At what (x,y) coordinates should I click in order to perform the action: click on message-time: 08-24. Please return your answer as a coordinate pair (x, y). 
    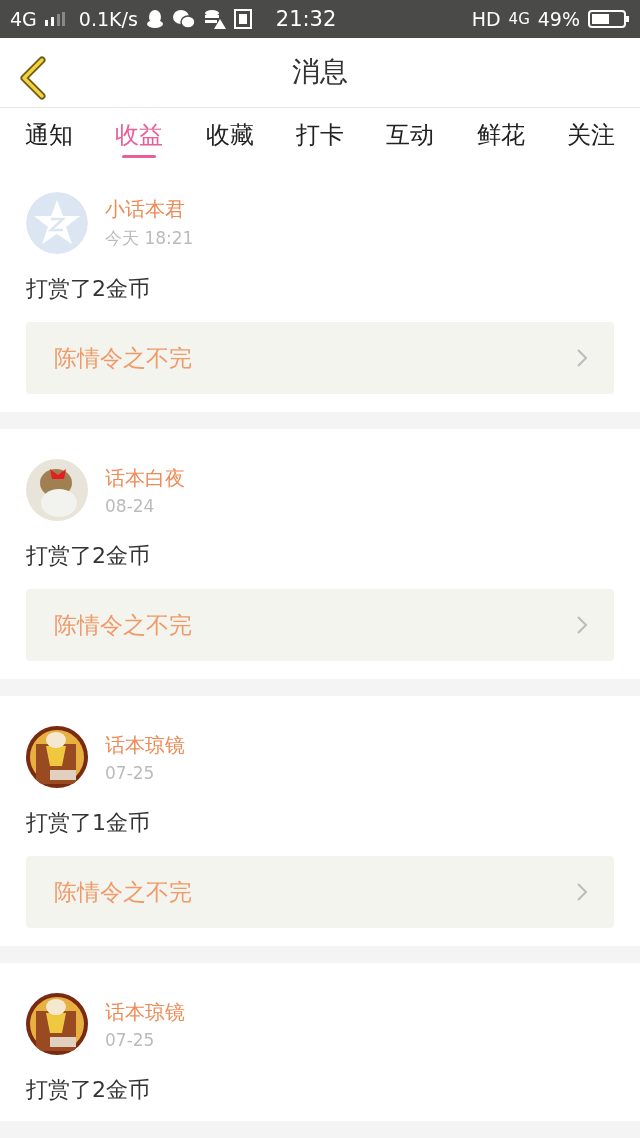
    Looking at the image, I should click on (130, 505).